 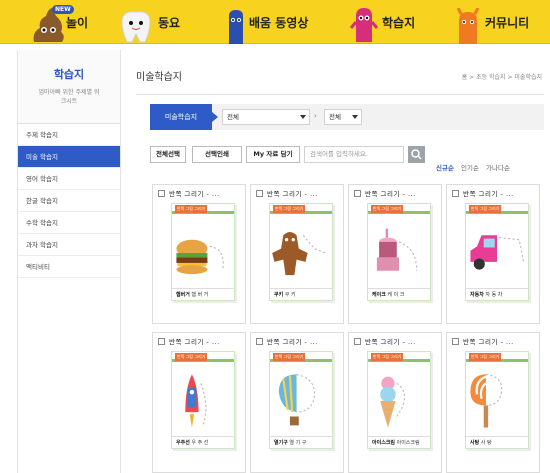 I want to click on worksheet-thumbnail: 반쪽 그림 그리기케이크 케 이 크, so click(x=399, y=252).